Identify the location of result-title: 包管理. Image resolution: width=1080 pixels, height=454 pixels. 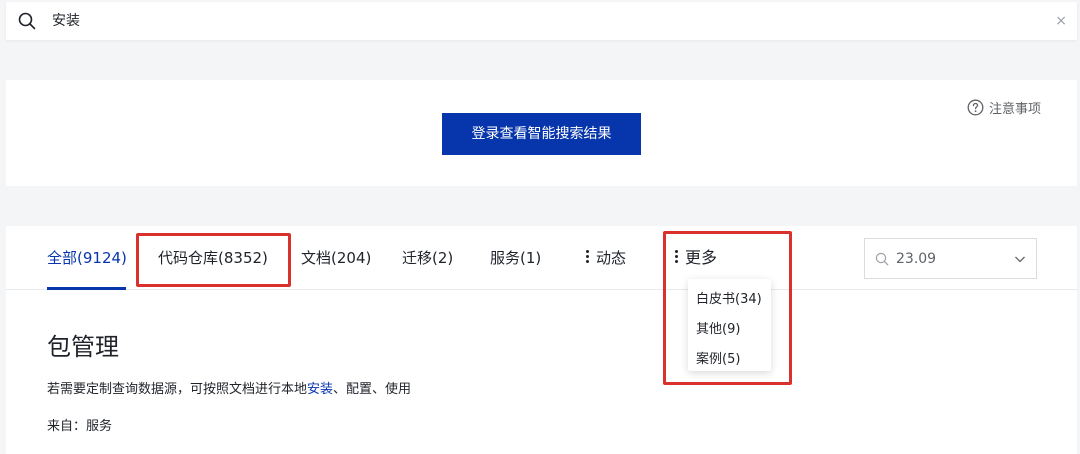
(83, 347).